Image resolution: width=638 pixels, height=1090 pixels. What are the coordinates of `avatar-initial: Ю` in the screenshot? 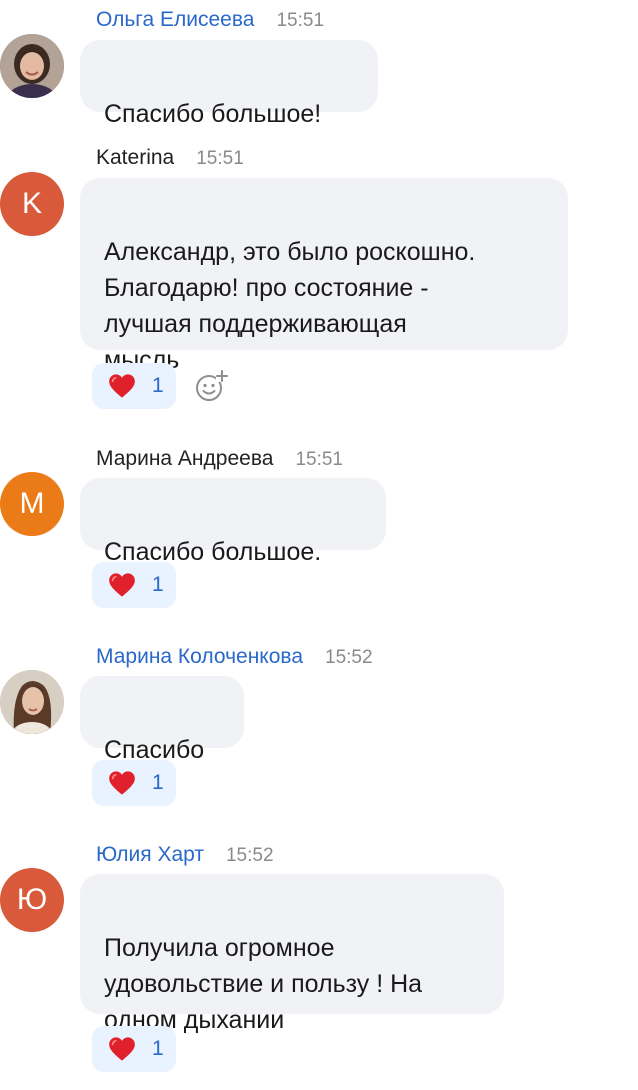 It's located at (32, 899).